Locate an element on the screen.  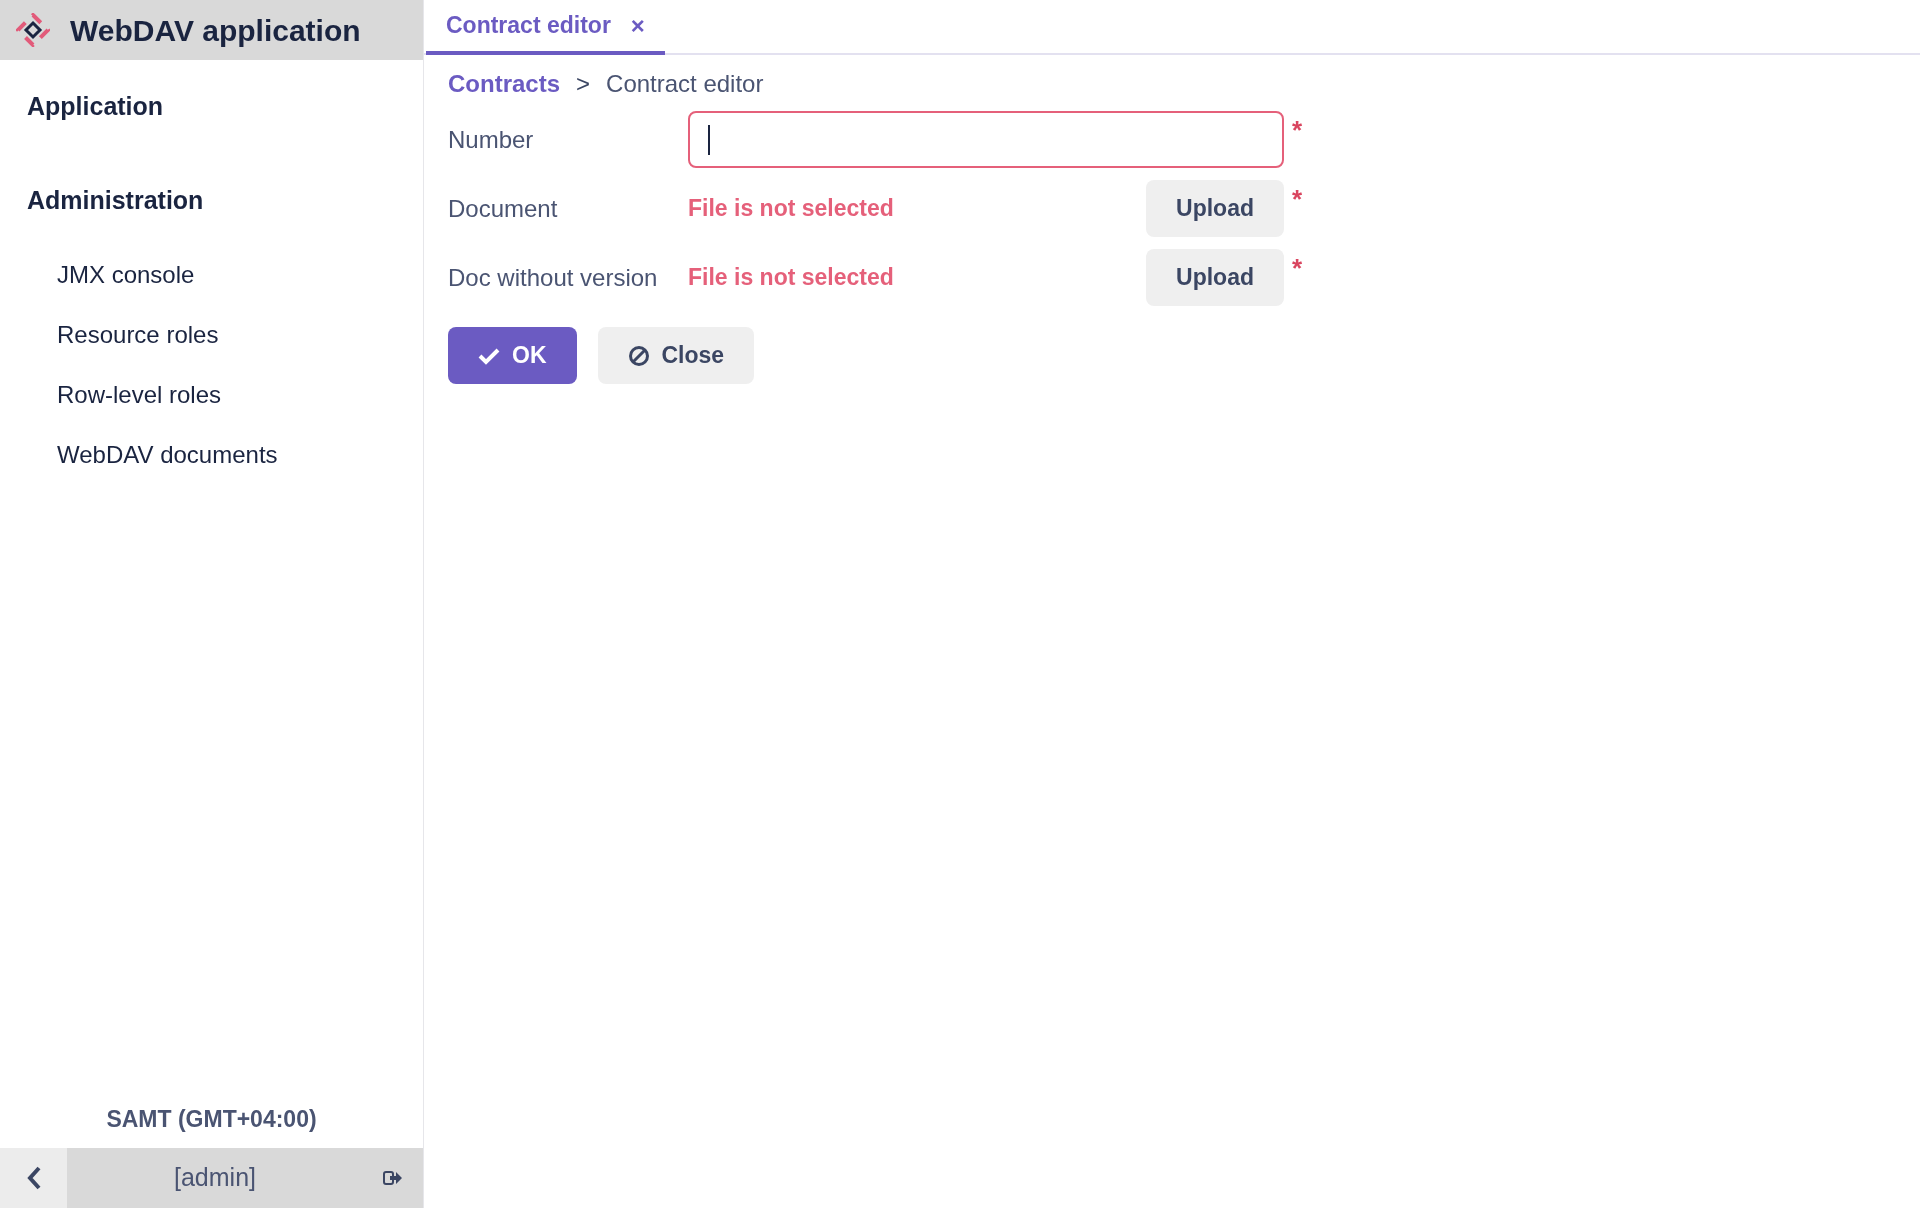
logo-icon is located at coordinates (33, 30).